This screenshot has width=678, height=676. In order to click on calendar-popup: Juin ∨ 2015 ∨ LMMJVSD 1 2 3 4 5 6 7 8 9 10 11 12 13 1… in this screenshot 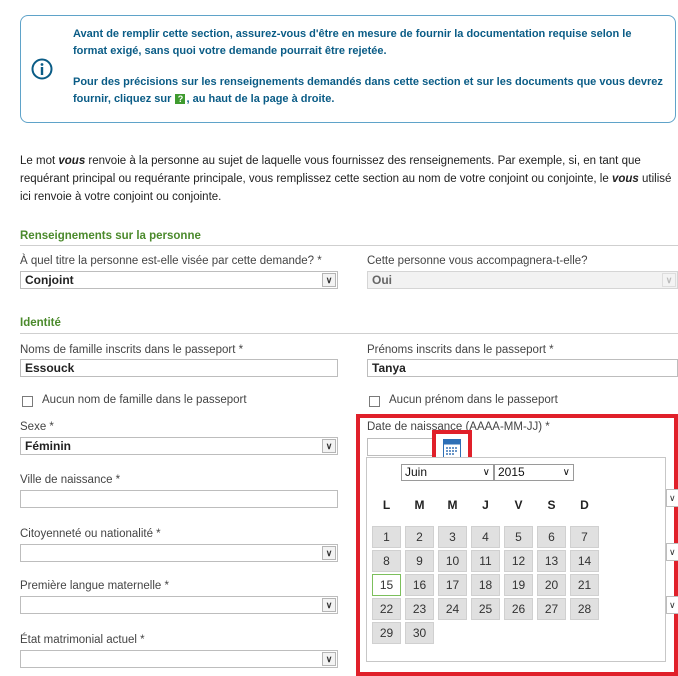, I will do `click(516, 559)`.